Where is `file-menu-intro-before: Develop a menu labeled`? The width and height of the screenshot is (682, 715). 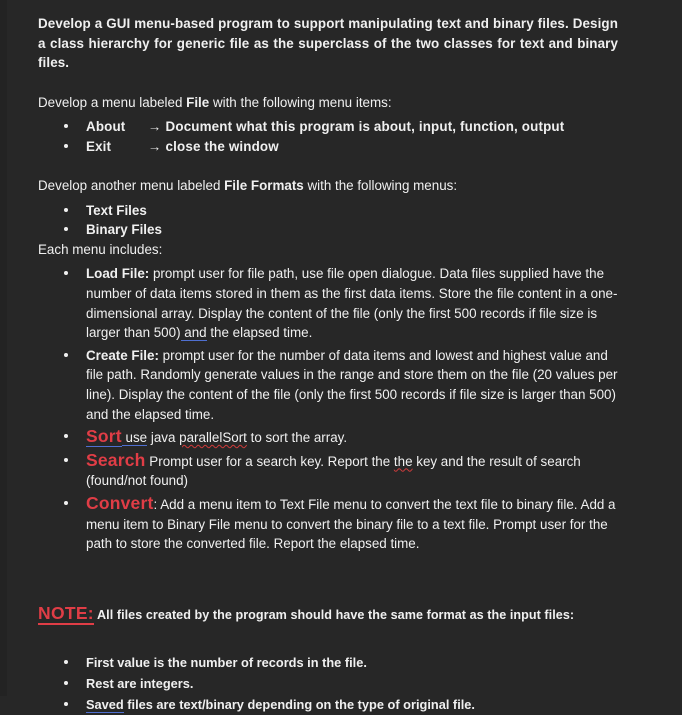 file-menu-intro-before: Develop a menu labeled is located at coordinates (112, 102).